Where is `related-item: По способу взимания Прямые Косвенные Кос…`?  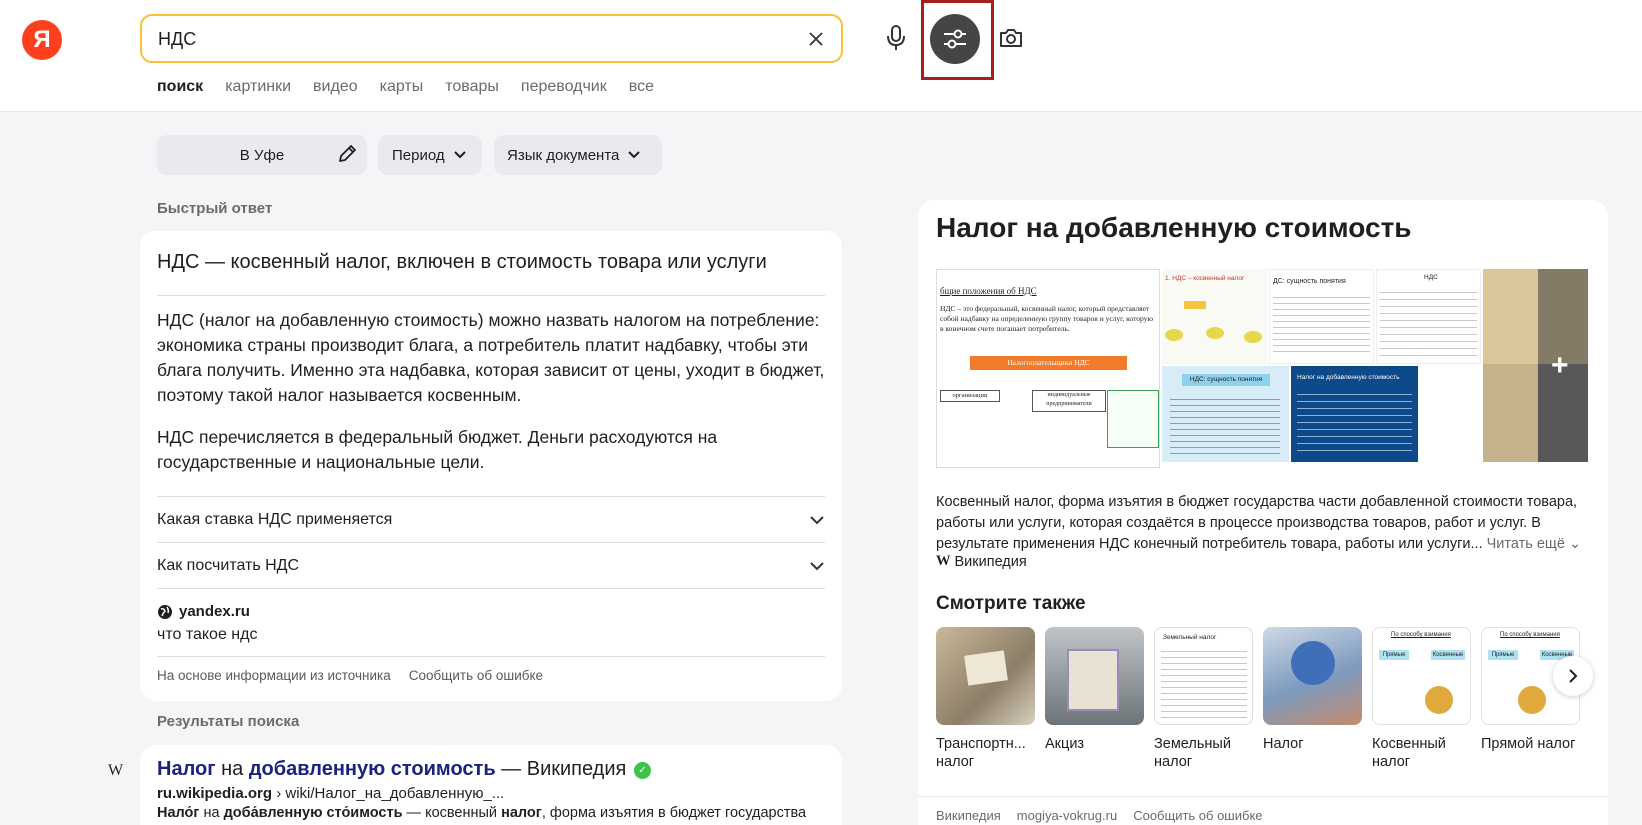
related-item: По способу взимания Прямые Косвенные Кос… is located at coordinates (1421, 699).